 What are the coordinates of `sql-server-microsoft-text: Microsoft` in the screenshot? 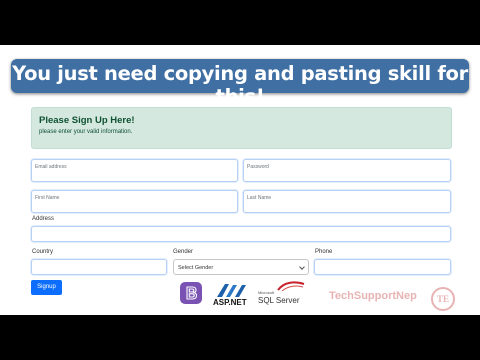 It's located at (266, 292).